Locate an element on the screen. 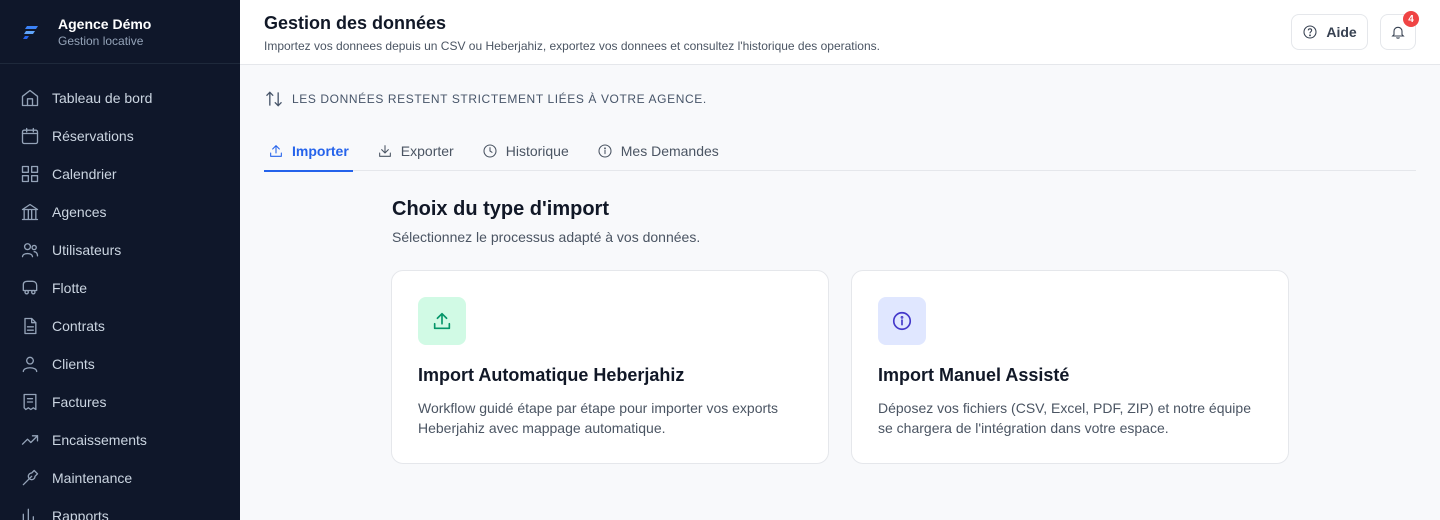 This screenshot has width=1440, height=520. tab-exporter: Exporter is located at coordinates (415, 150).